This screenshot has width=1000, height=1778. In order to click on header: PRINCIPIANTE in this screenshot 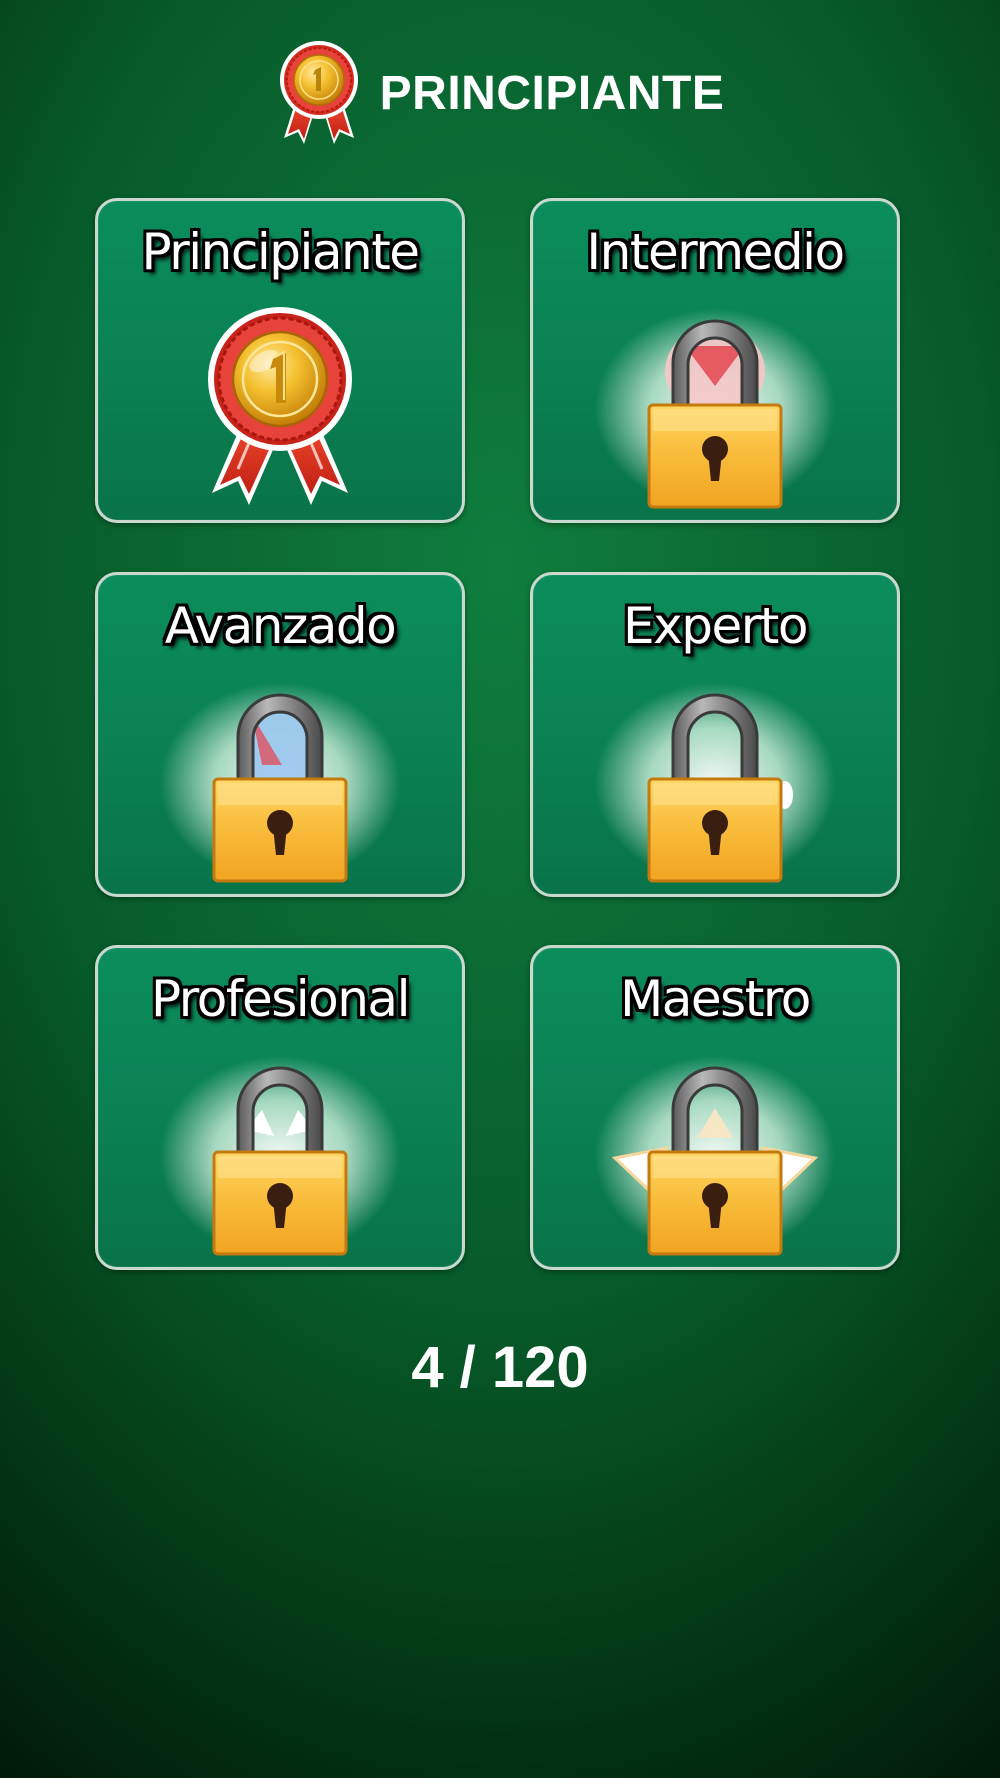, I will do `click(500, 93)`.